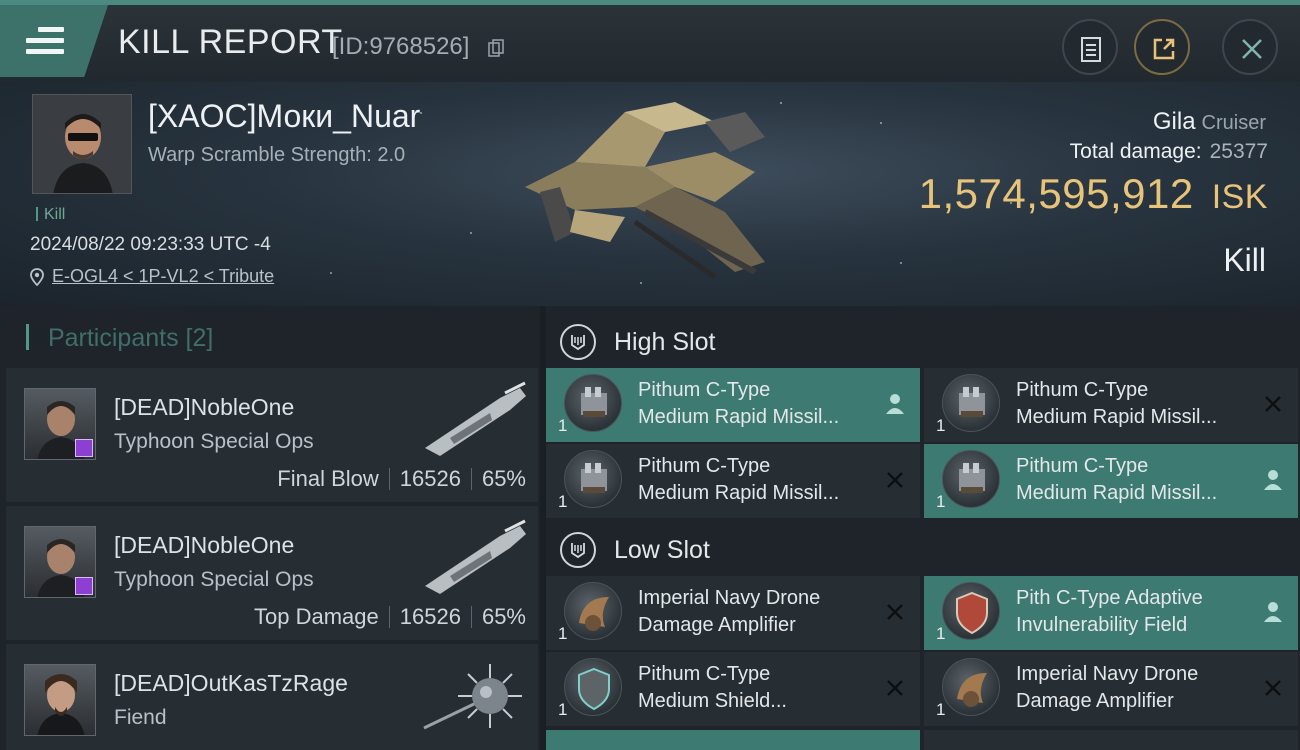 This screenshot has width=1300, height=750. I want to click on isk-unit: ISK, so click(1239, 197).